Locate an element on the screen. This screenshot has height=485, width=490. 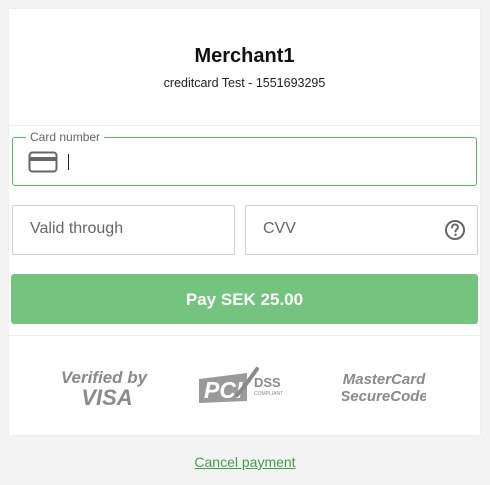
card-number-field: Card number is located at coordinates (244, 158).